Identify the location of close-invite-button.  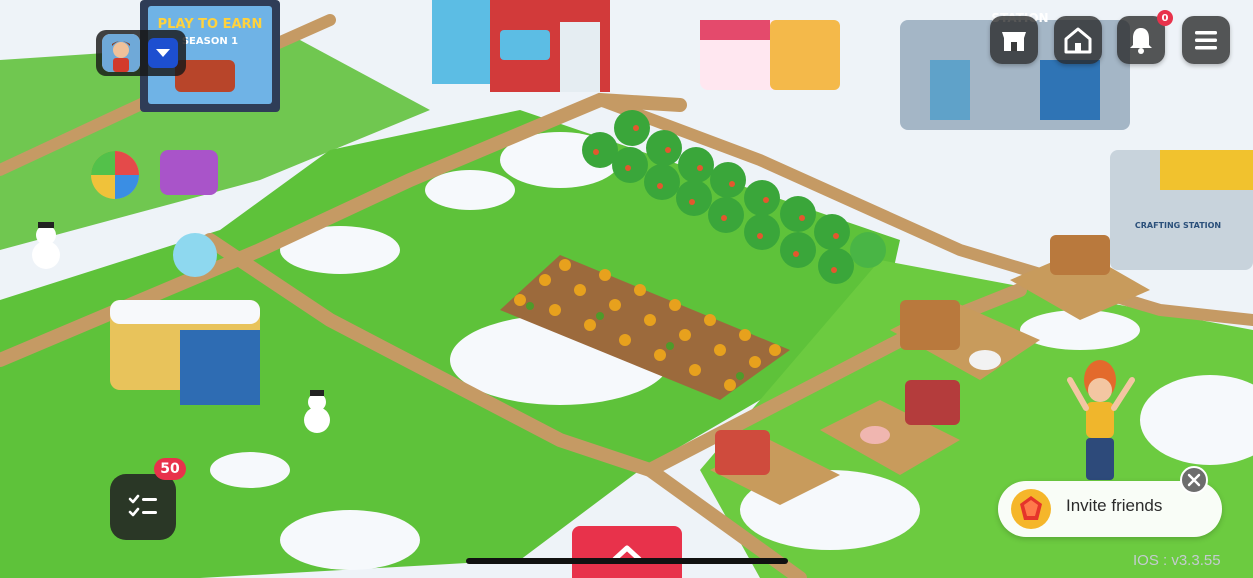
(1194, 480).